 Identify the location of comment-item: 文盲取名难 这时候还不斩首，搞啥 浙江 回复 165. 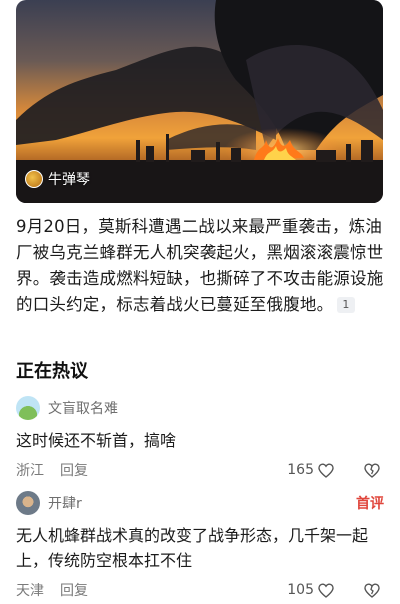
(200, 438).